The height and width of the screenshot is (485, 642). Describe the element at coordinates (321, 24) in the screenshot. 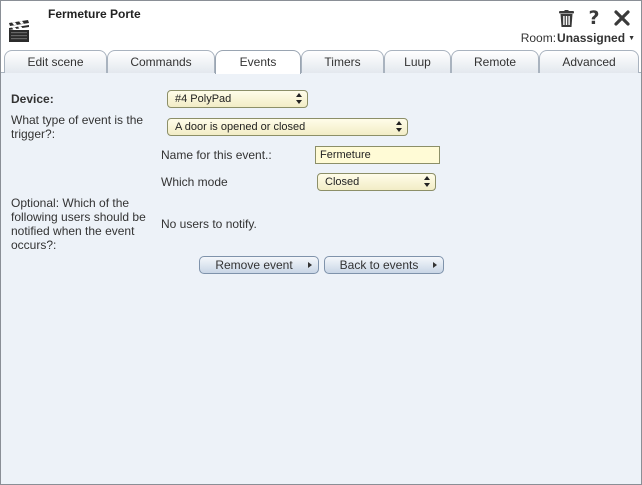

I see `header: Fermeture Porte ? Room: Unassigned ▼` at that location.